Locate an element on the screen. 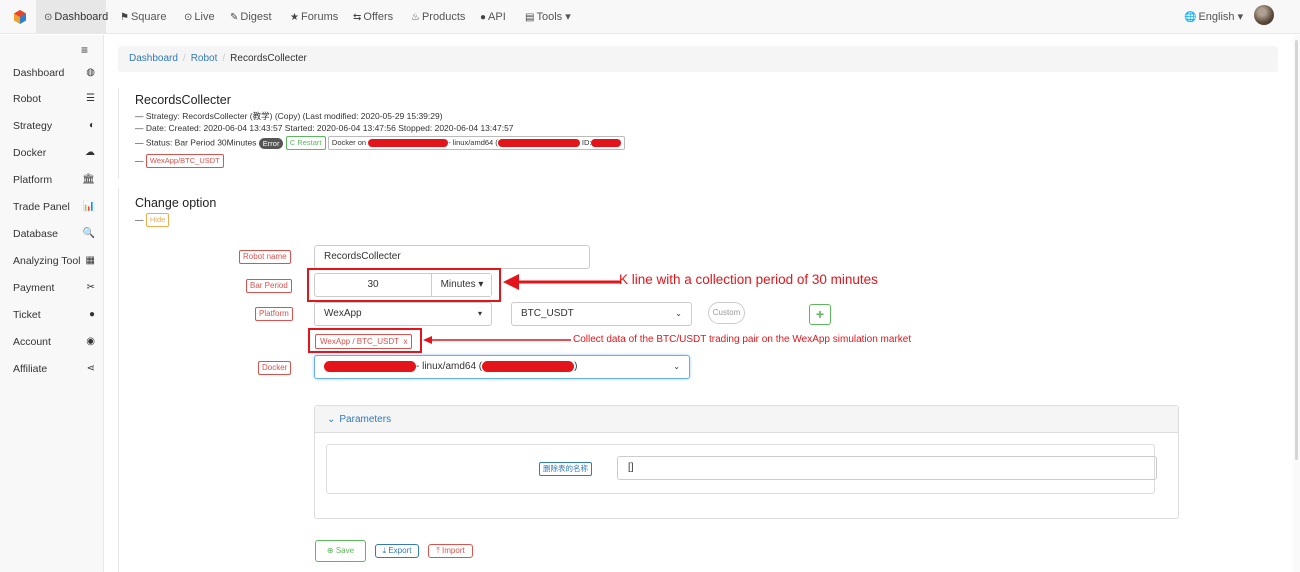  restart-button: C Restart is located at coordinates (305, 143).